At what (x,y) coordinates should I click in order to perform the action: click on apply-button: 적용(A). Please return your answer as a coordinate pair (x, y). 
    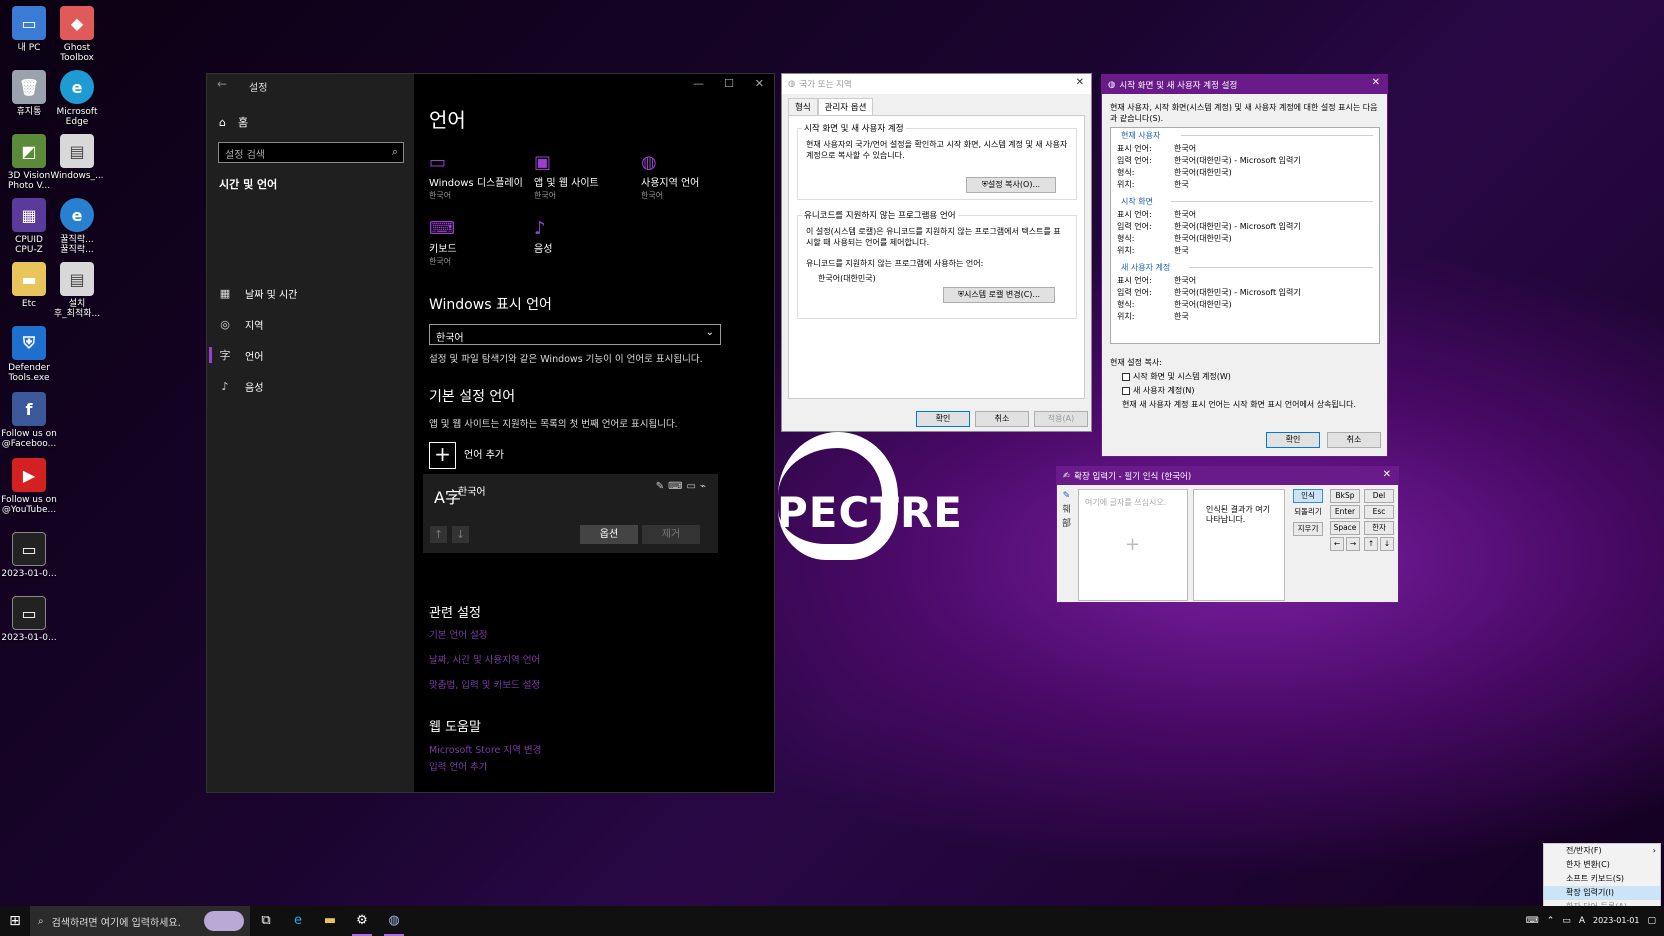
    Looking at the image, I should click on (1061, 419).